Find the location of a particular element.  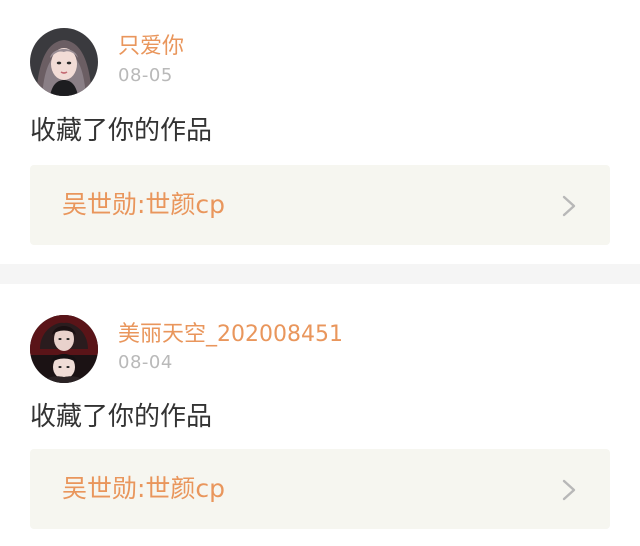

username-link: 美丽天空_202008451 is located at coordinates (230, 335).